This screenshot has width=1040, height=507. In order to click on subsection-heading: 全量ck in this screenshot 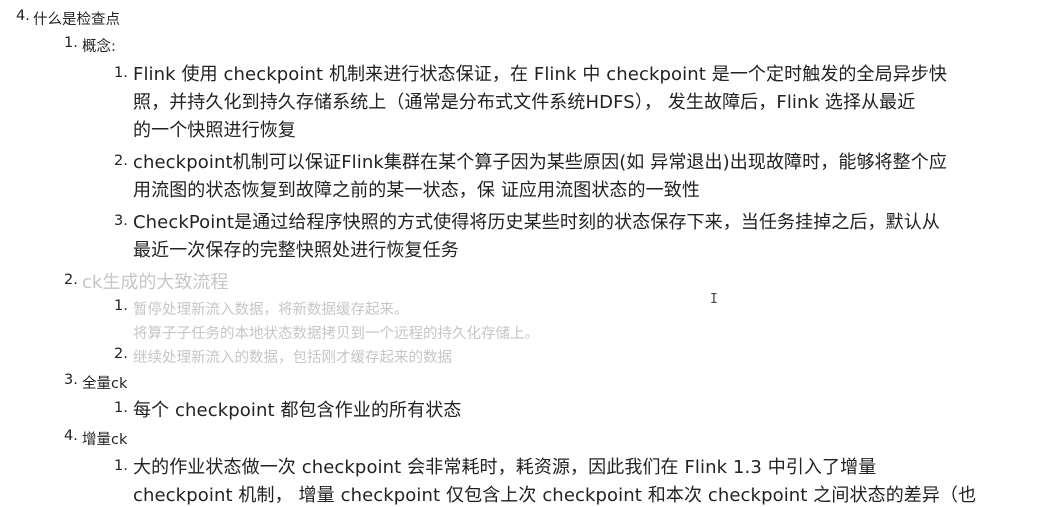, I will do `click(105, 384)`.